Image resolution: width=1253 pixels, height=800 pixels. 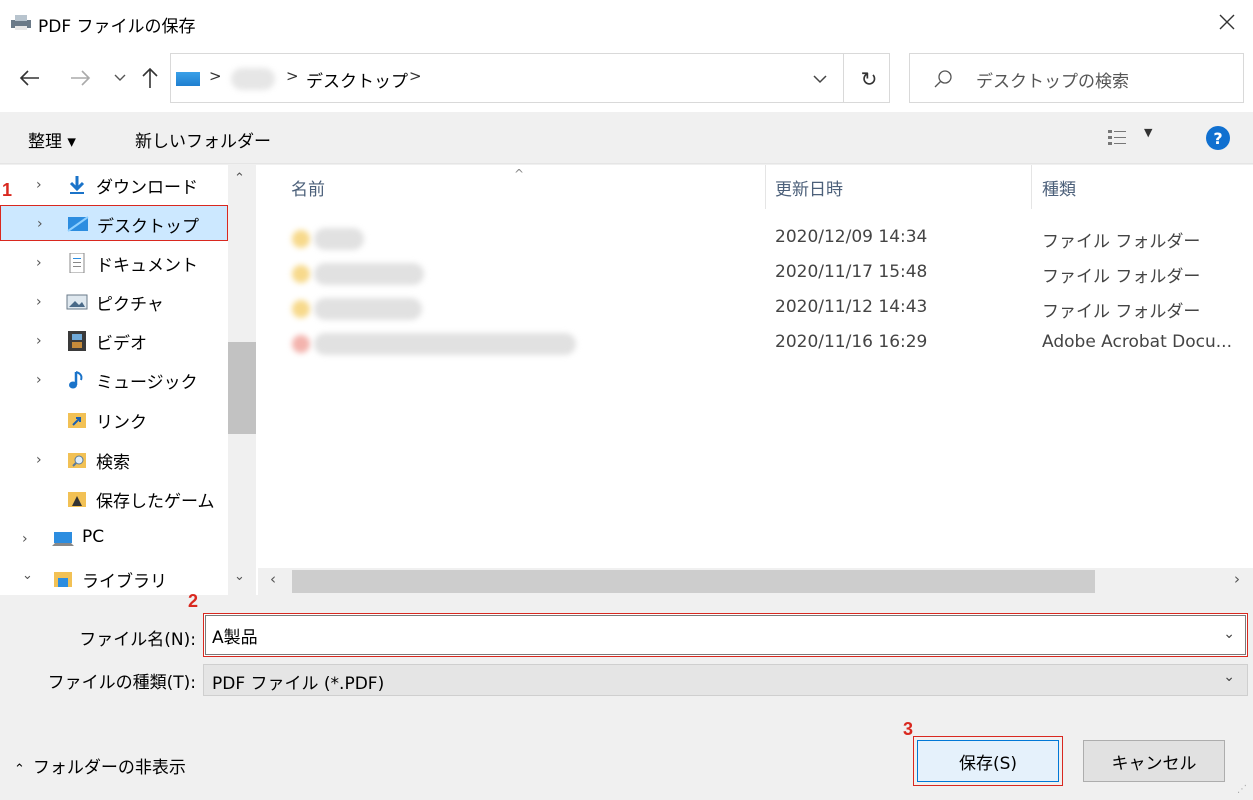 I want to click on saved-games-icon, so click(x=77, y=499).